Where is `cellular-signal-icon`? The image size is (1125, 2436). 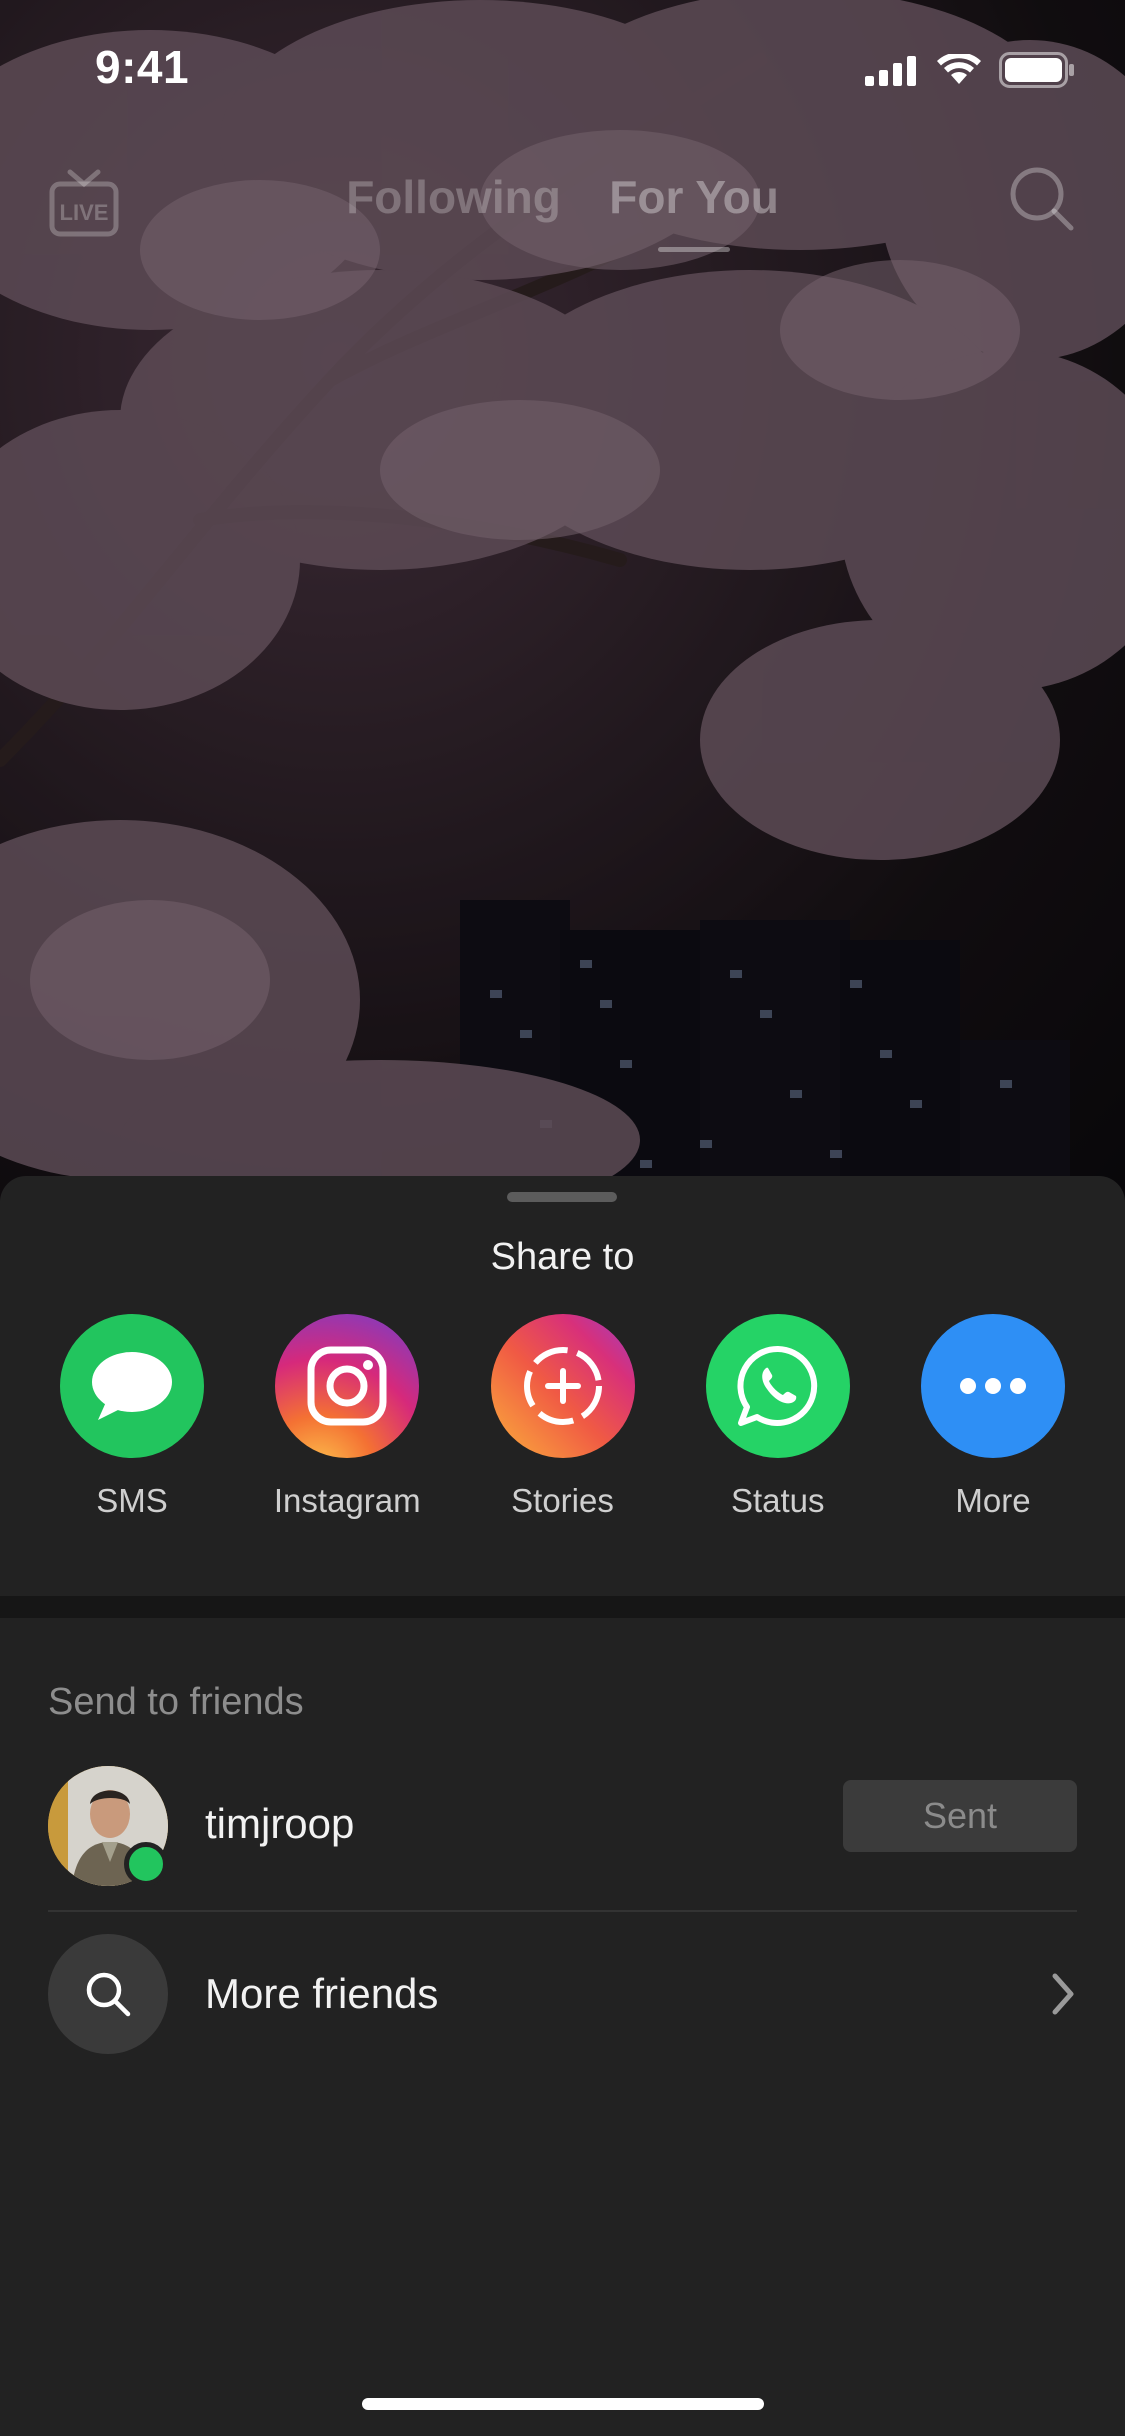 cellular-signal-icon is located at coordinates (890, 71).